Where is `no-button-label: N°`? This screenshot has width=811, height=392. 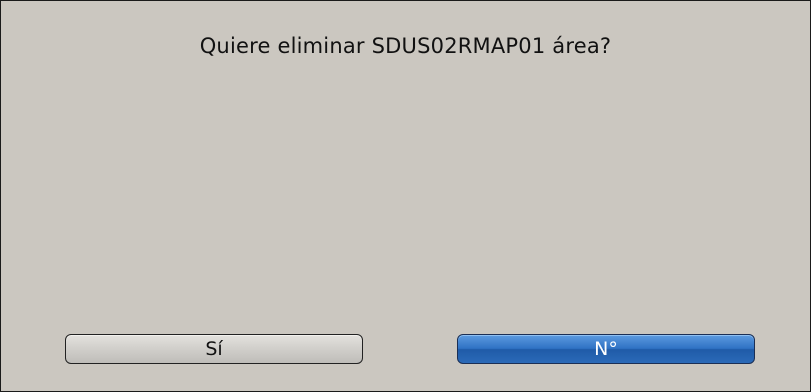
no-button-label: N° is located at coordinates (606, 349).